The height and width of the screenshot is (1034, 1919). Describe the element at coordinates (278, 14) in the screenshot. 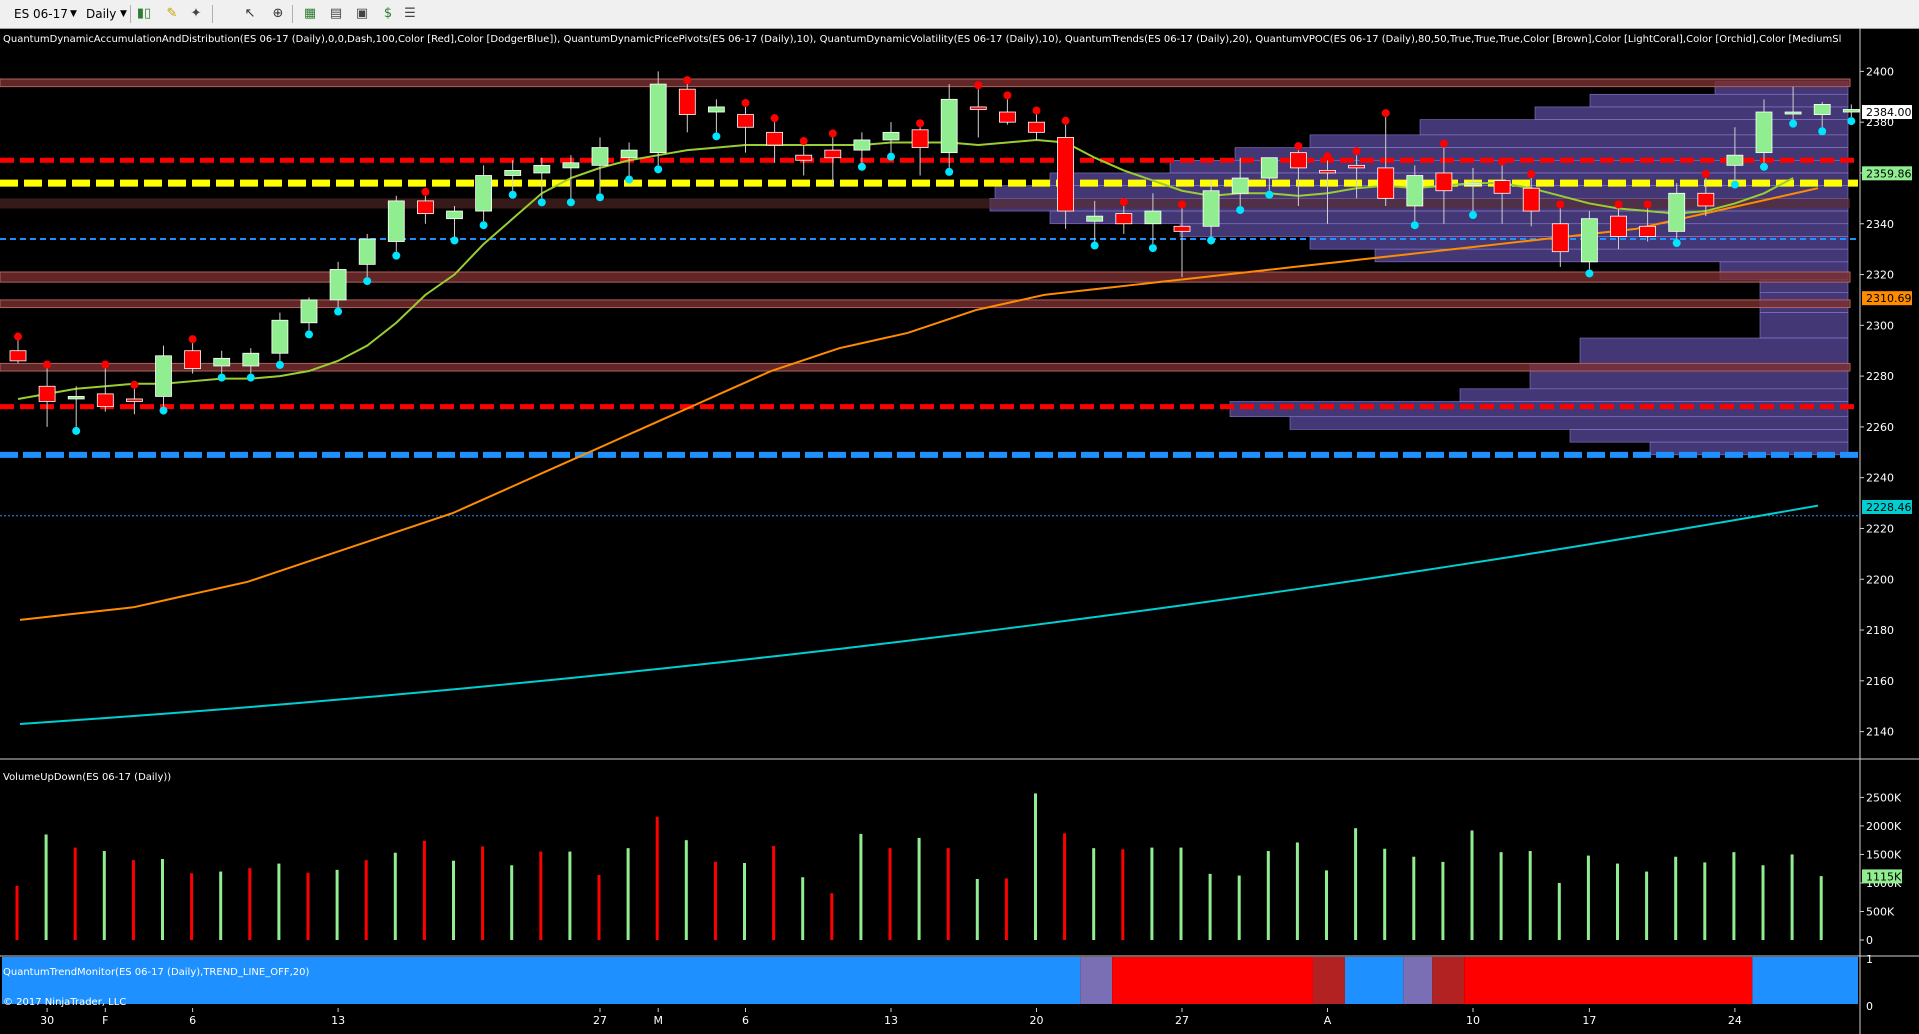

I see `zoom-icon: ⊕` at that location.